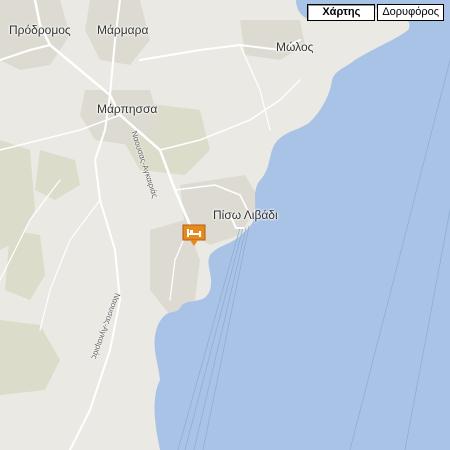 Image resolution: width=450 pixels, height=450 pixels. I want to click on satellite-view-button: Δορυφόρος, so click(410, 12).